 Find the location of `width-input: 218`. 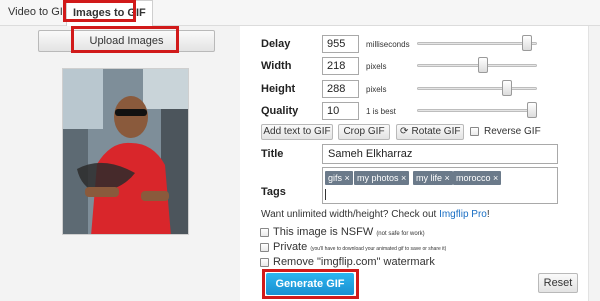

width-input: 218 is located at coordinates (340, 66).